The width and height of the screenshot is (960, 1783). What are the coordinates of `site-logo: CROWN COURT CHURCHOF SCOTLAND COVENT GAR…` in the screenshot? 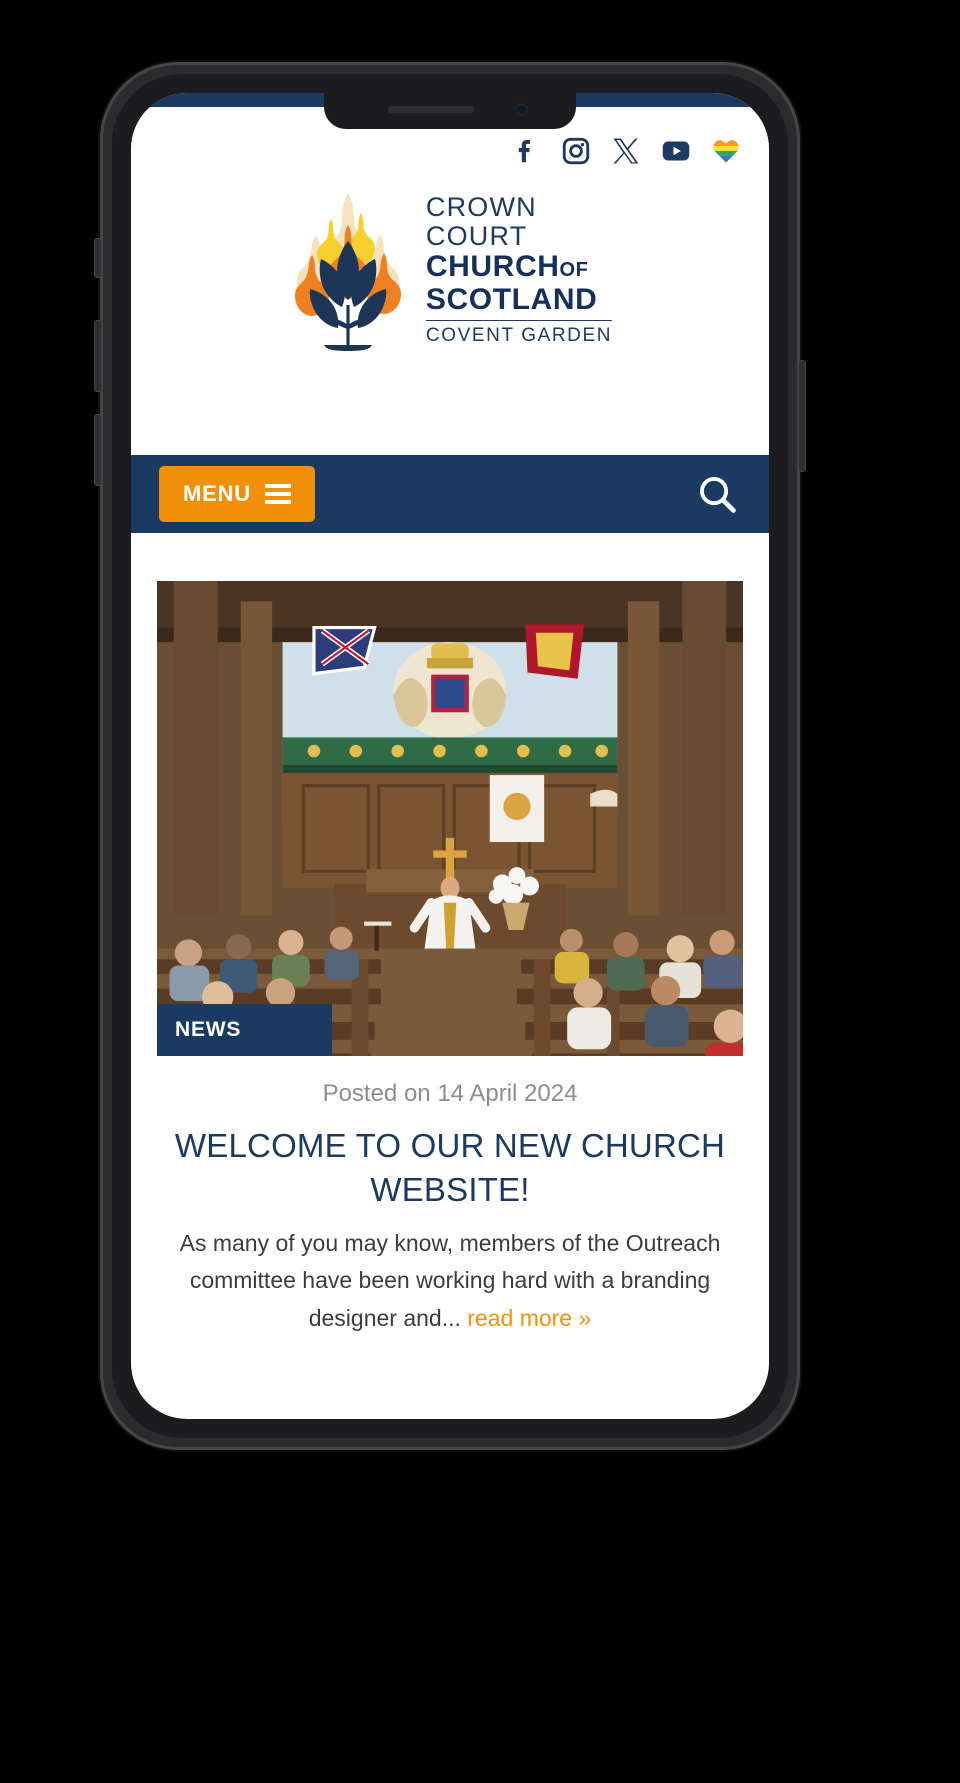 It's located at (450, 281).